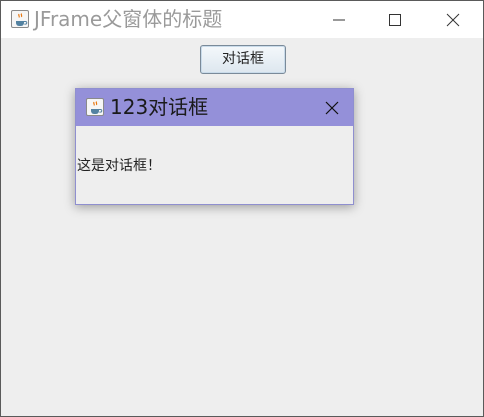 Image resolution: width=484 pixels, height=417 pixels. I want to click on close-button, so click(453, 19).